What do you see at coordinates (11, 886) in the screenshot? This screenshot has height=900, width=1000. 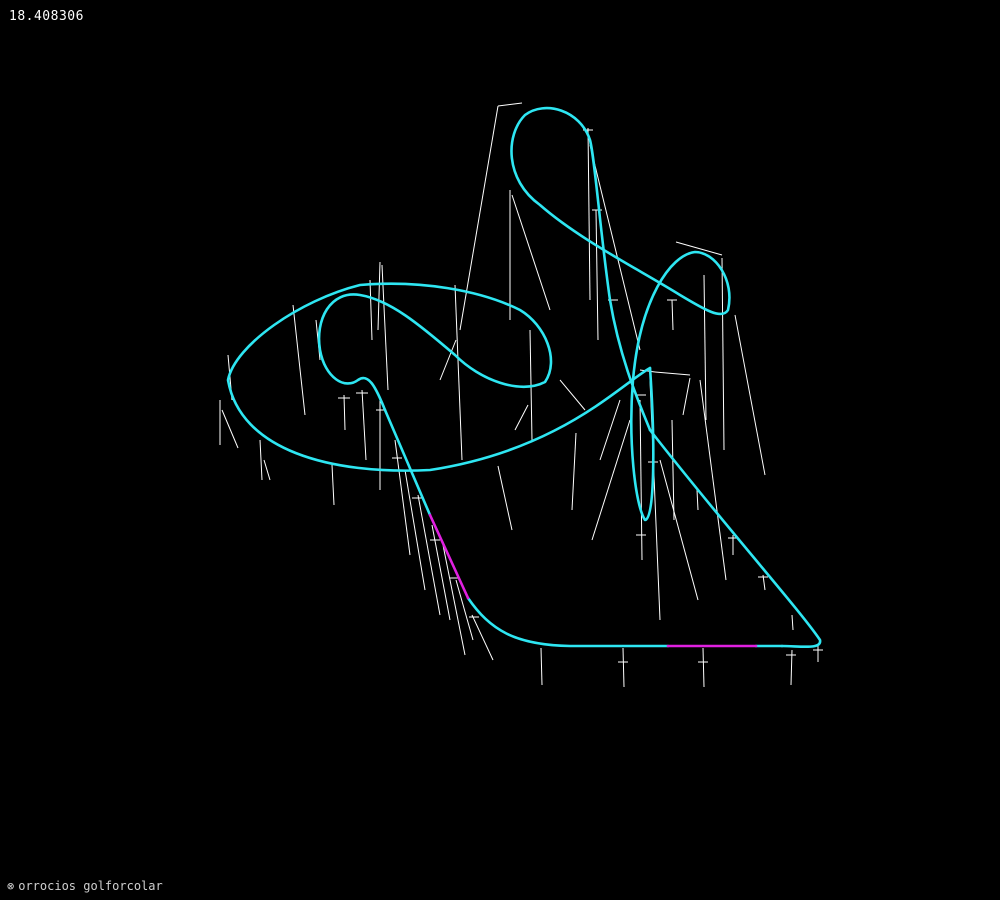 I see `camera-icon: ⊗` at bounding box center [11, 886].